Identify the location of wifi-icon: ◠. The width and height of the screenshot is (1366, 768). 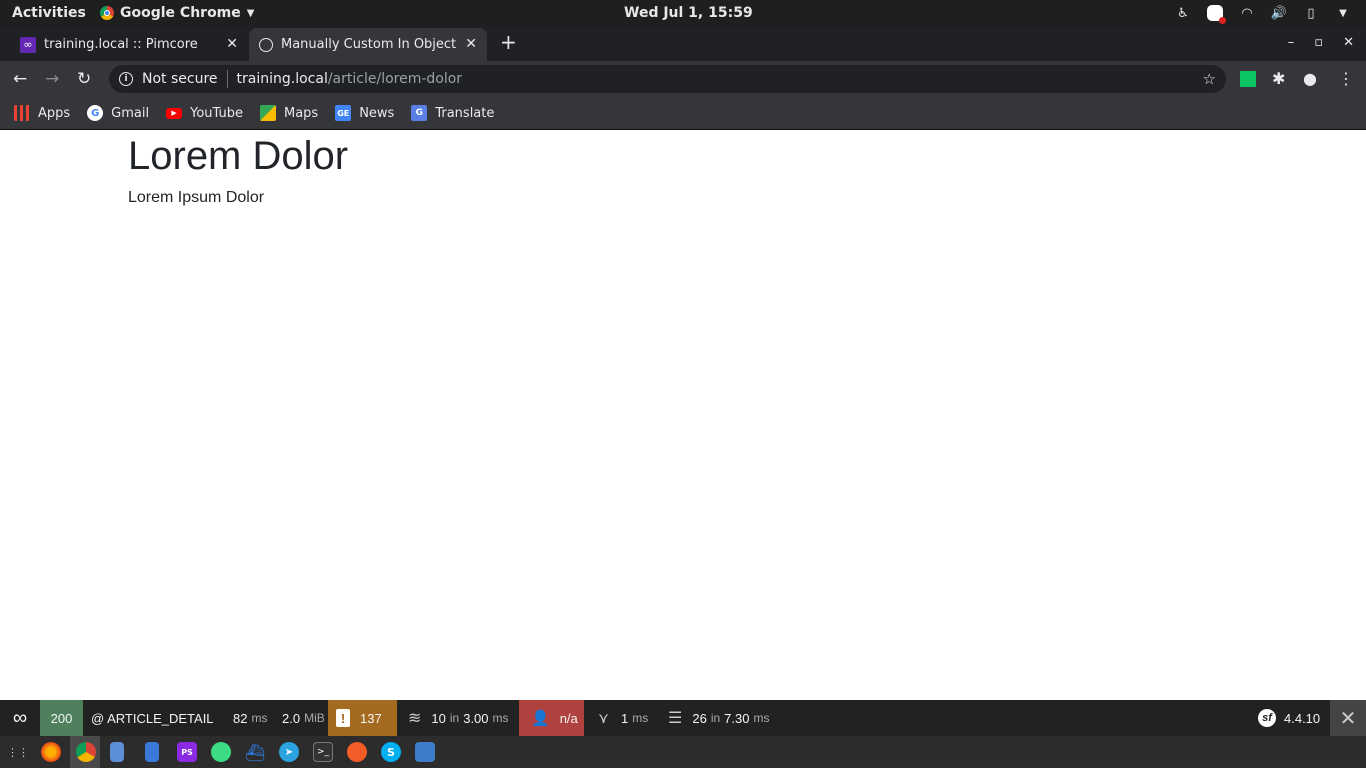
(1247, 13).